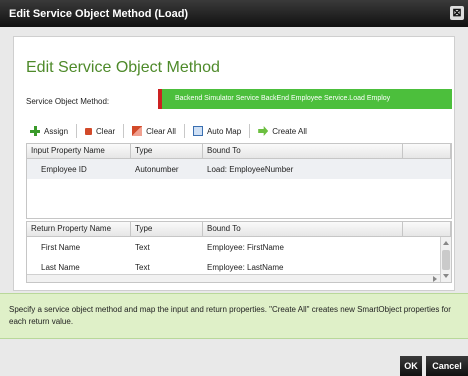  I want to click on assign-button: Assign, so click(49, 131).